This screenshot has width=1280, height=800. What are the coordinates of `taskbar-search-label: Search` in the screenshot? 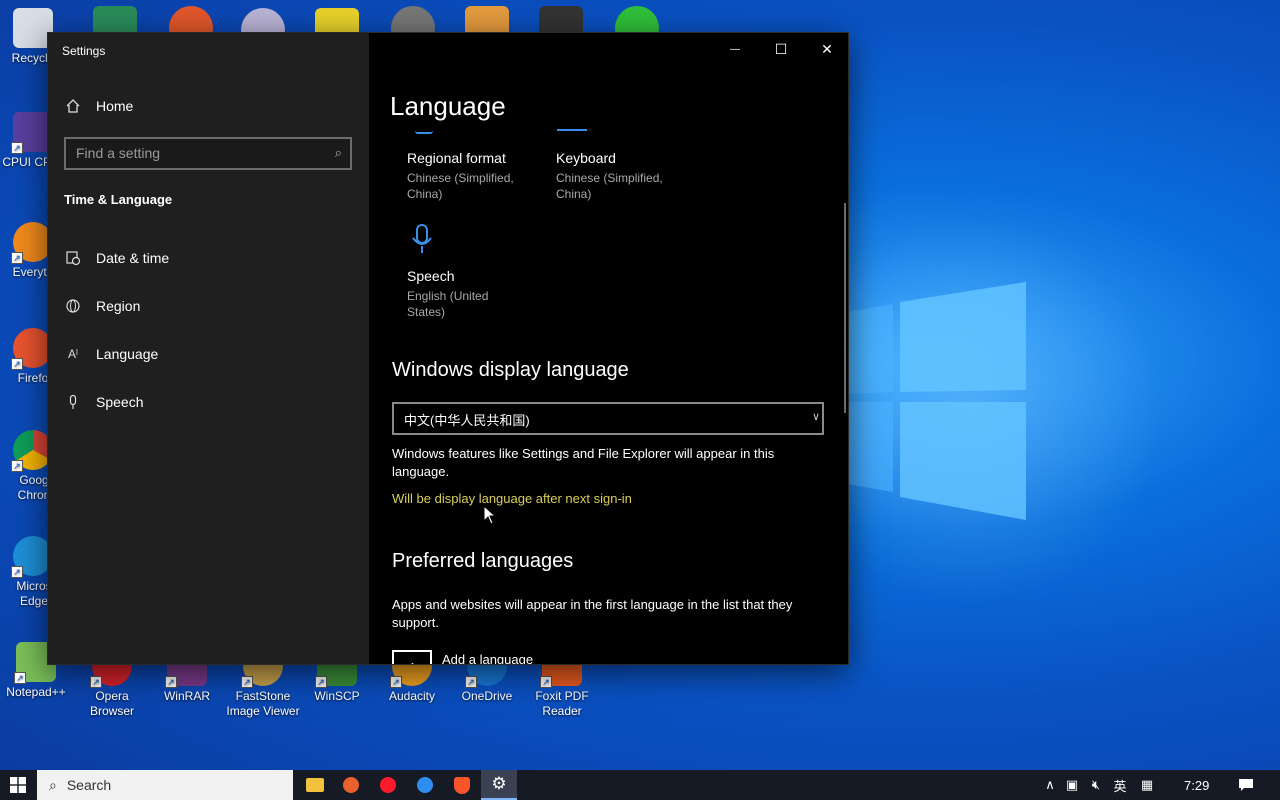 It's located at (89, 785).